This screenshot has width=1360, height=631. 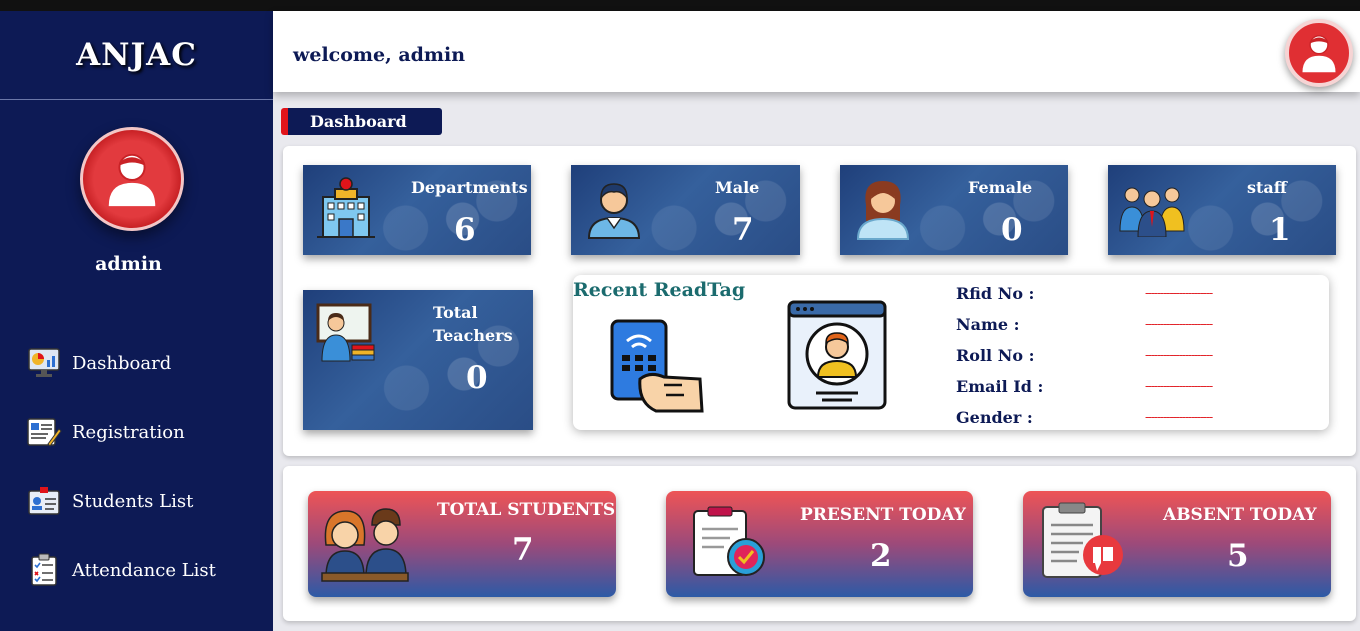 What do you see at coordinates (994, 417) in the screenshot?
I see `readtag-label-gender: Gender :` at bounding box center [994, 417].